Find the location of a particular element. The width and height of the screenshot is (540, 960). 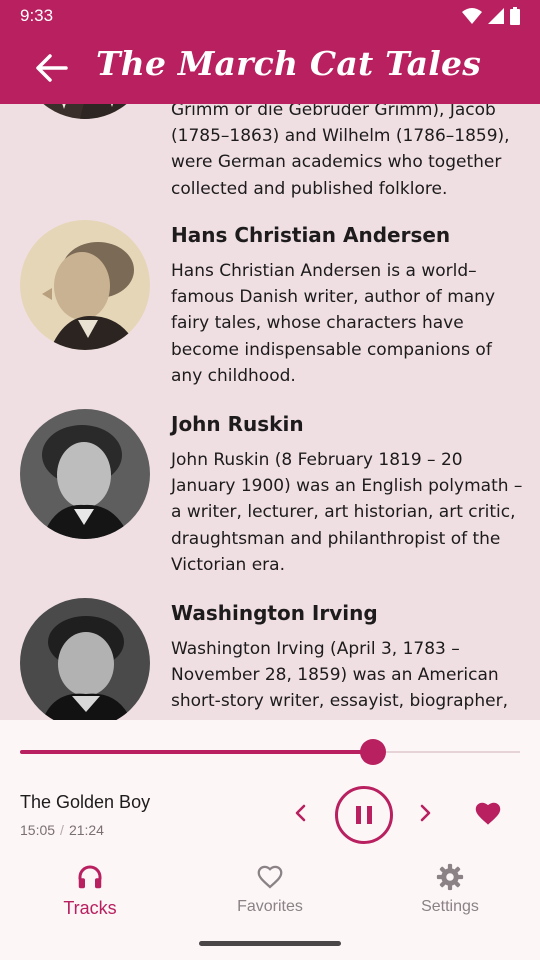

track-time: 15:05/21:24 is located at coordinates (62, 830).